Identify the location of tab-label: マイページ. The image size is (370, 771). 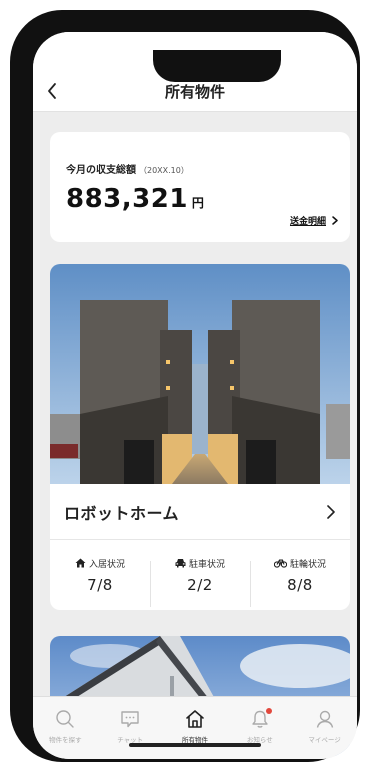
(324, 740).